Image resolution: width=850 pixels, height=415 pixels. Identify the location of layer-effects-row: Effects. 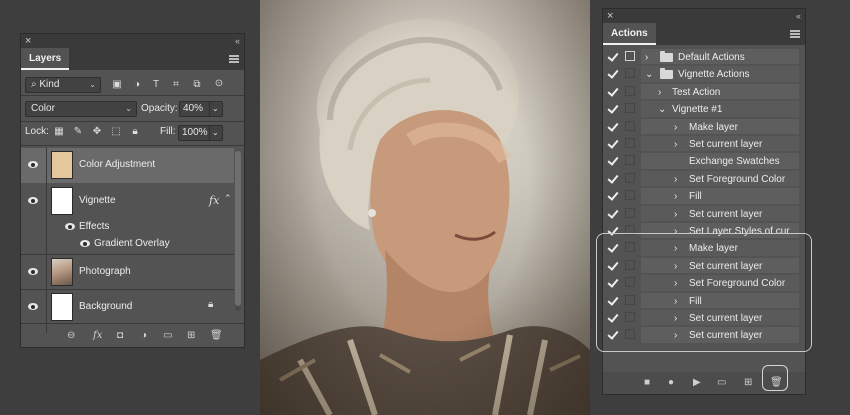
(127, 227).